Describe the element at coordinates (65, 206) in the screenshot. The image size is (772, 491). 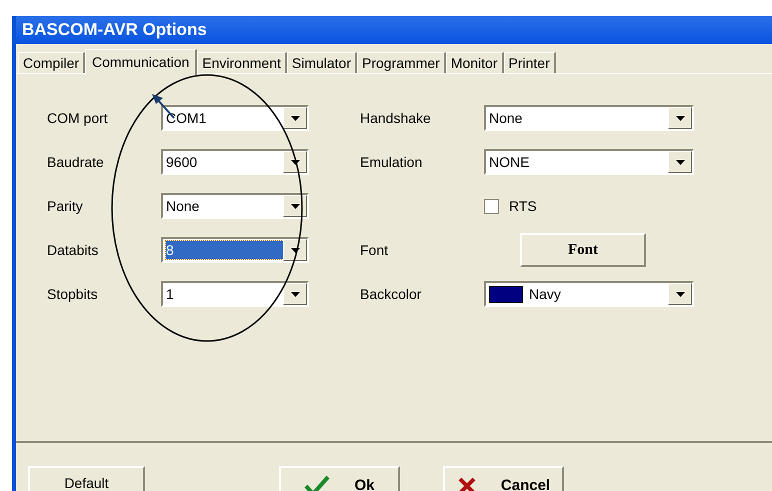
I see `field-label: Parity` at that location.